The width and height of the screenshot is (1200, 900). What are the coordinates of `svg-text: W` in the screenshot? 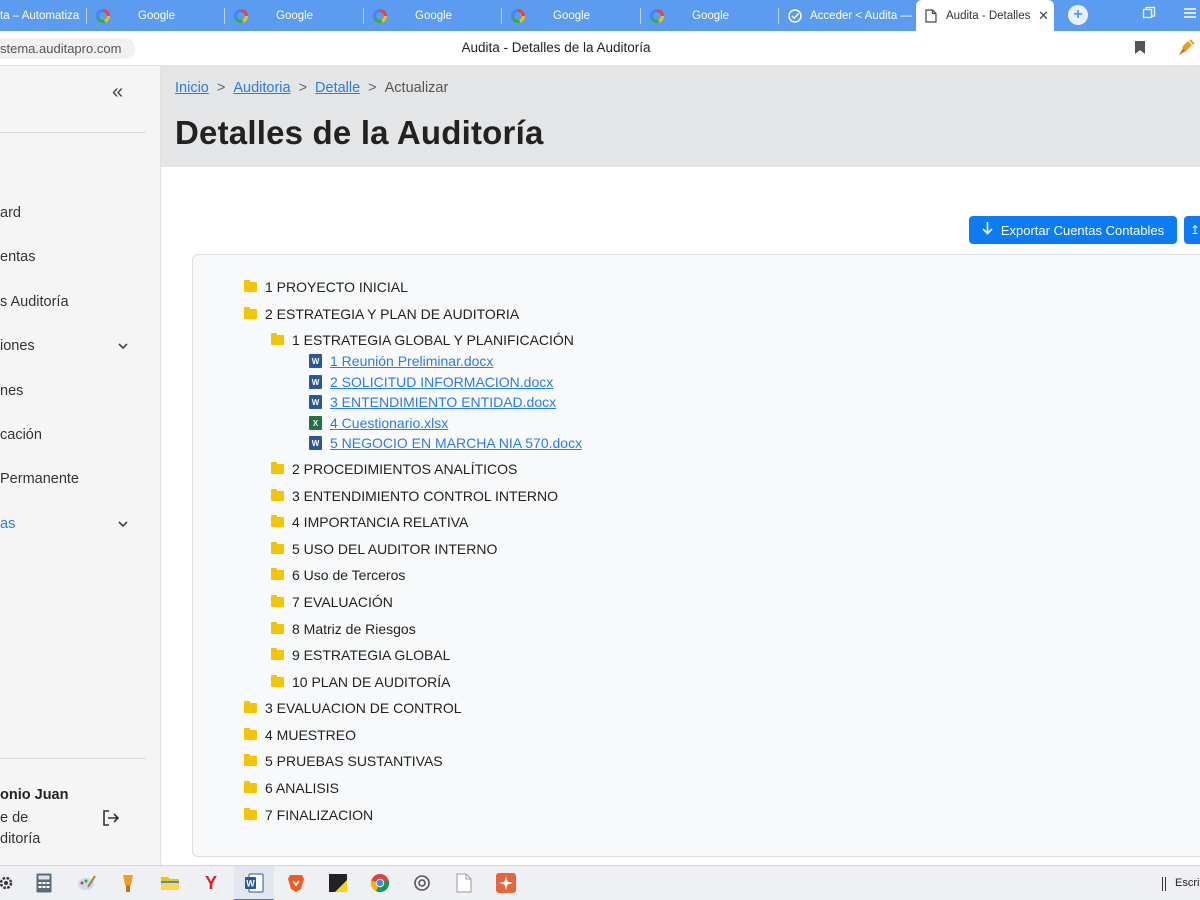 It's located at (250, 884).